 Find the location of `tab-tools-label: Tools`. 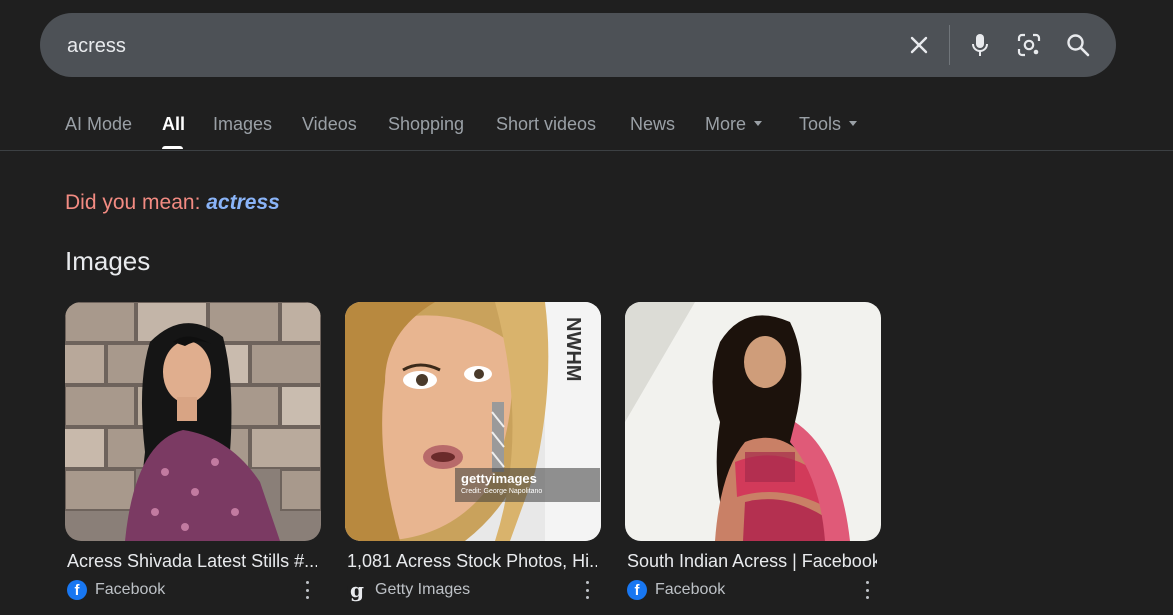

tab-tools-label: Tools is located at coordinates (820, 124).